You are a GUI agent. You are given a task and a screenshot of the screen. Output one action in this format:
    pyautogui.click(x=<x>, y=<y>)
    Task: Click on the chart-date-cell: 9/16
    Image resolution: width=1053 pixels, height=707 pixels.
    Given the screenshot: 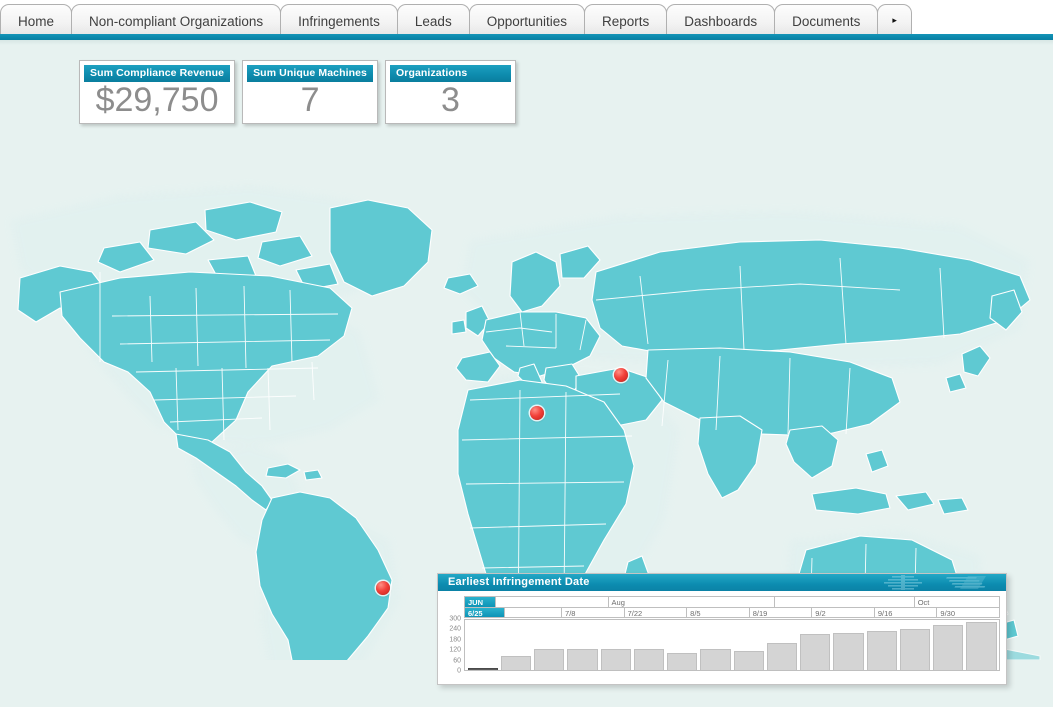 What is the action you would take?
    pyautogui.click(x=906, y=612)
    